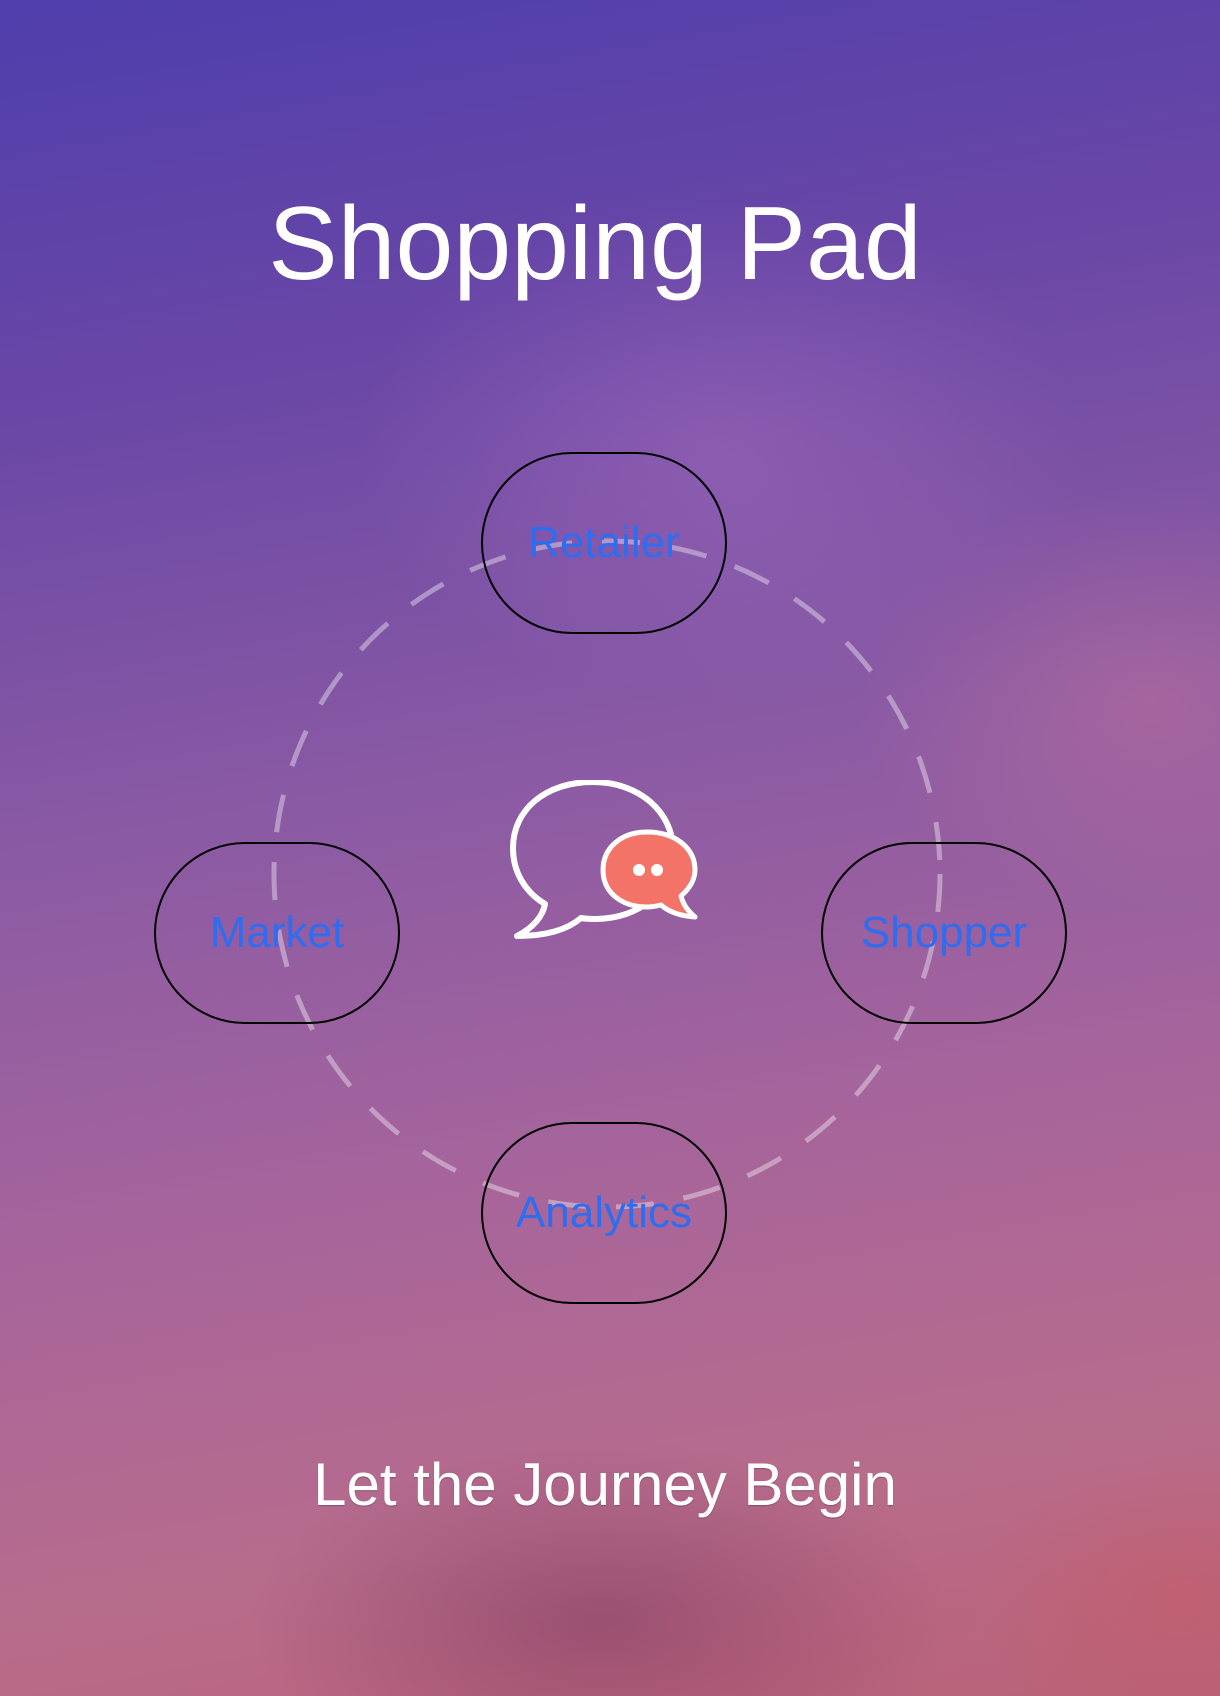 The width and height of the screenshot is (1220, 1696). Describe the element at coordinates (944, 933) in the screenshot. I see `shopper-button: Shopper` at that location.